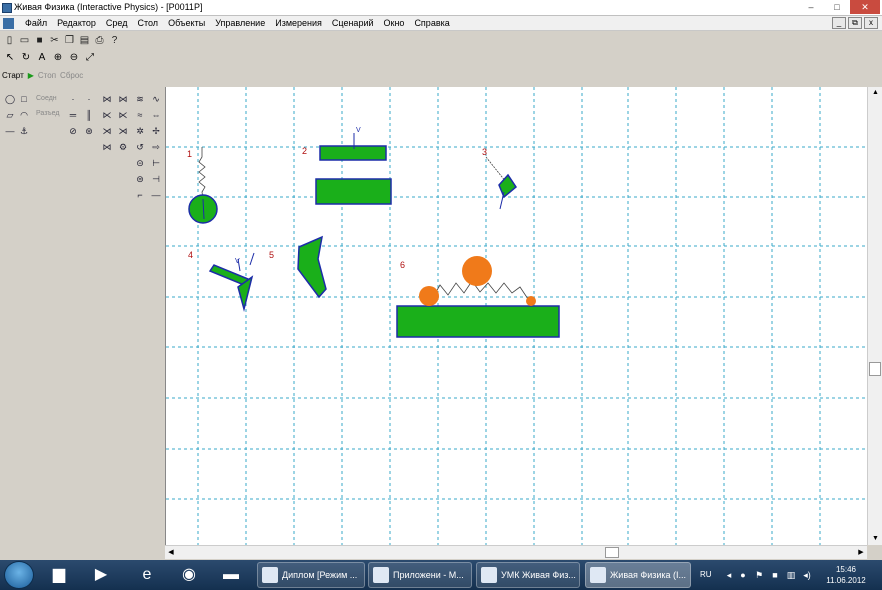 The height and width of the screenshot is (590, 882). I want to click on menu-script: Сценарий, so click(353, 23).